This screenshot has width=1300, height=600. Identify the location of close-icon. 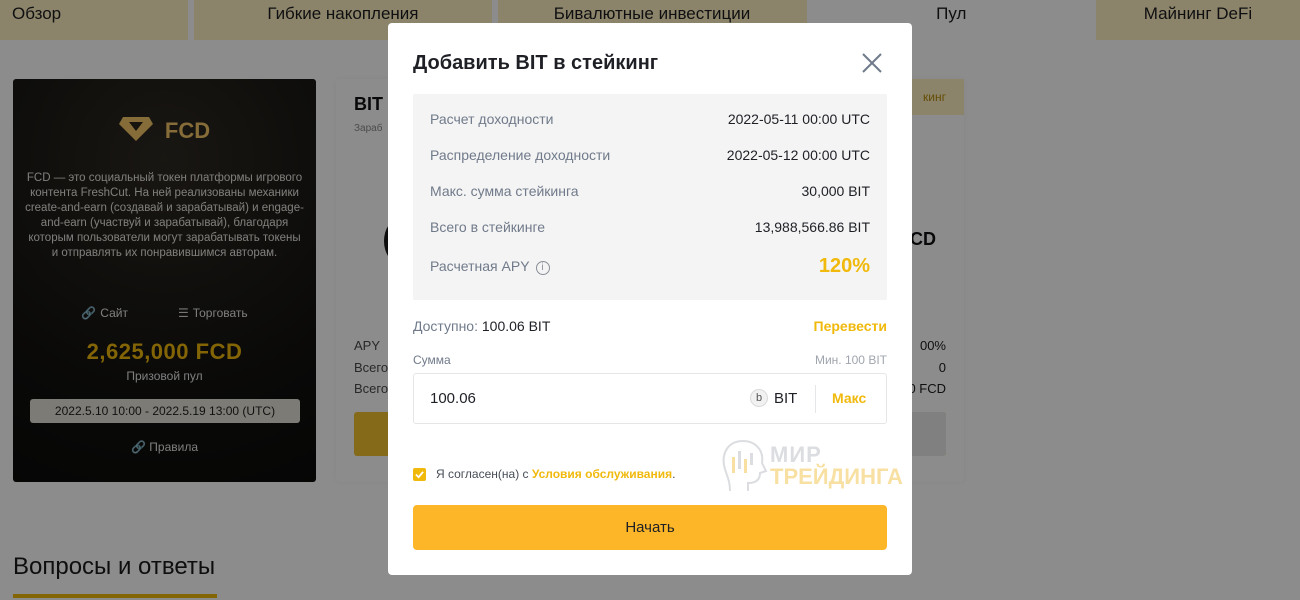
(872, 63).